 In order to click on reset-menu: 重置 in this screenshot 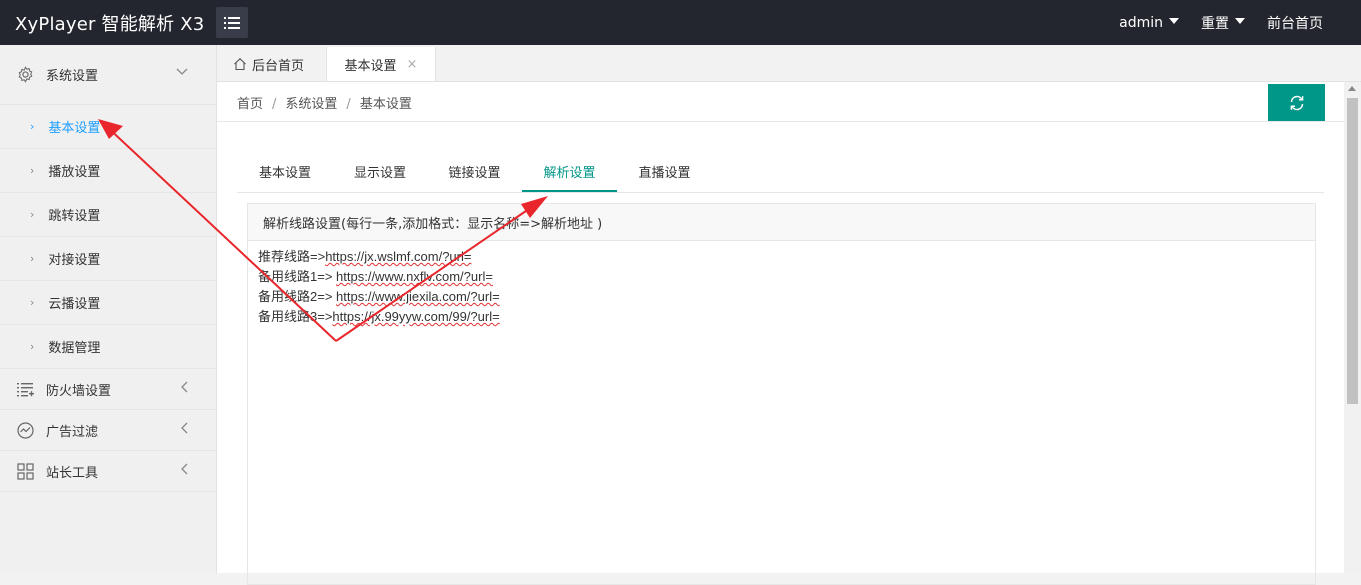, I will do `click(1223, 23)`.